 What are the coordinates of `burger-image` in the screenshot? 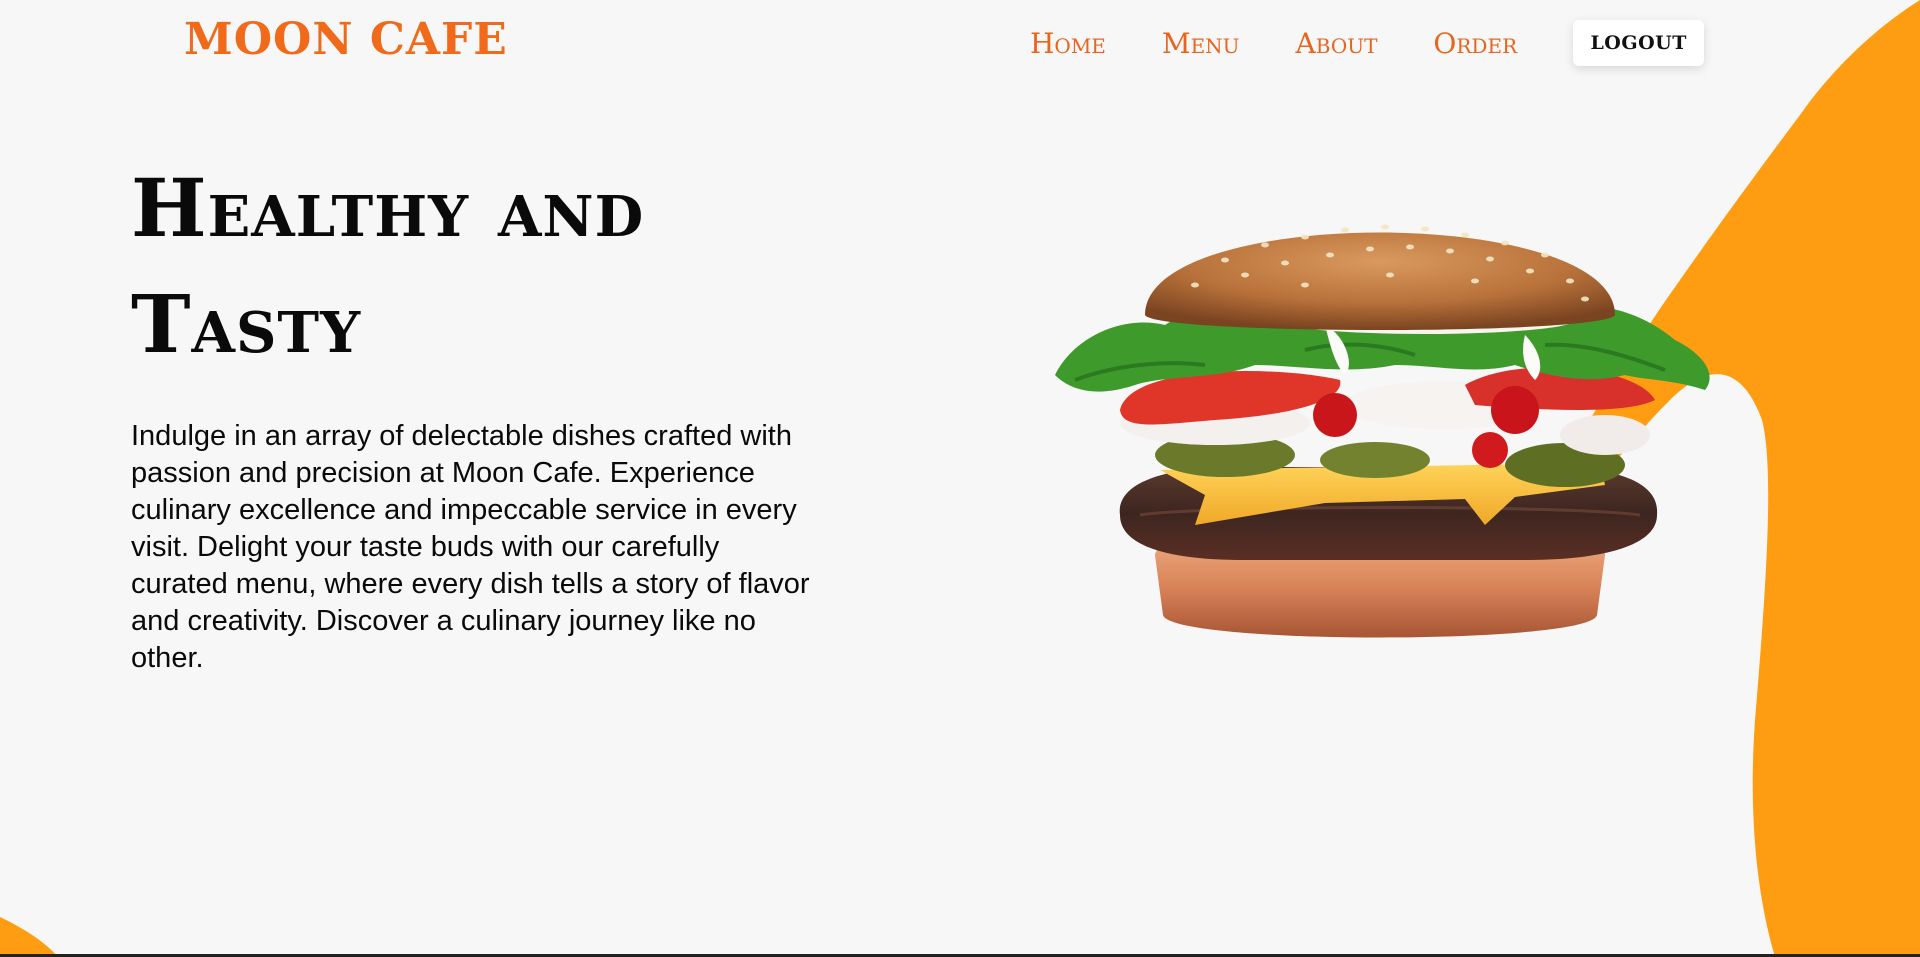 It's located at (1382, 431).